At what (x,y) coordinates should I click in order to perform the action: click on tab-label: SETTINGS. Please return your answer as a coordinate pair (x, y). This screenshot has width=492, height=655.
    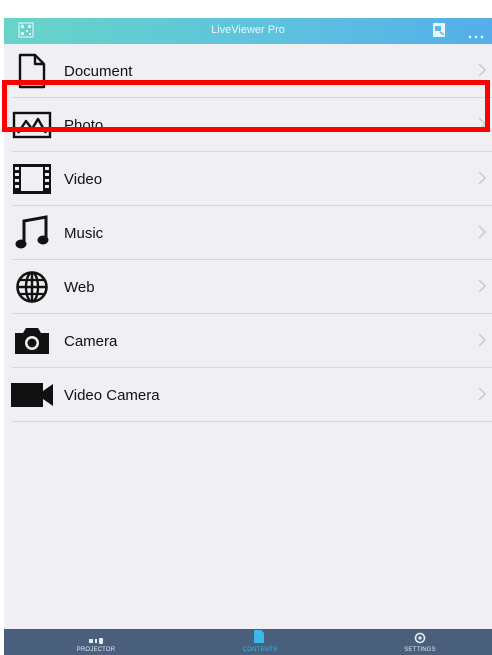
    Looking at the image, I should click on (420, 650).